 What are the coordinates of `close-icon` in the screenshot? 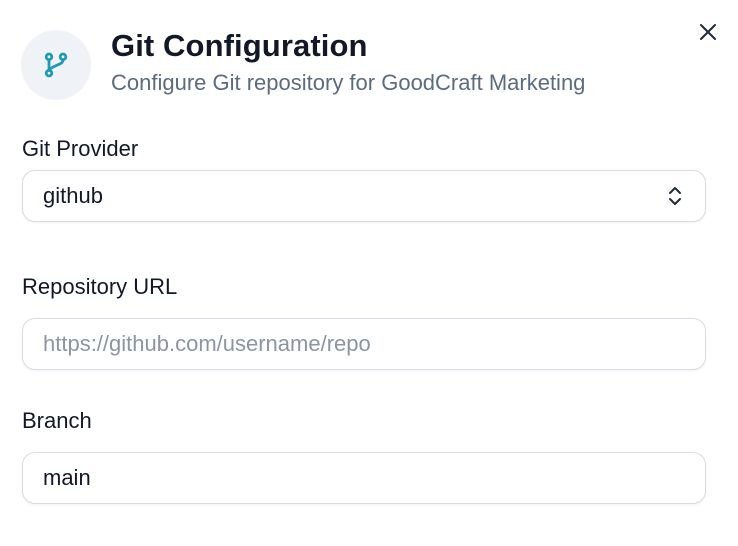 It's located at (708, 32).